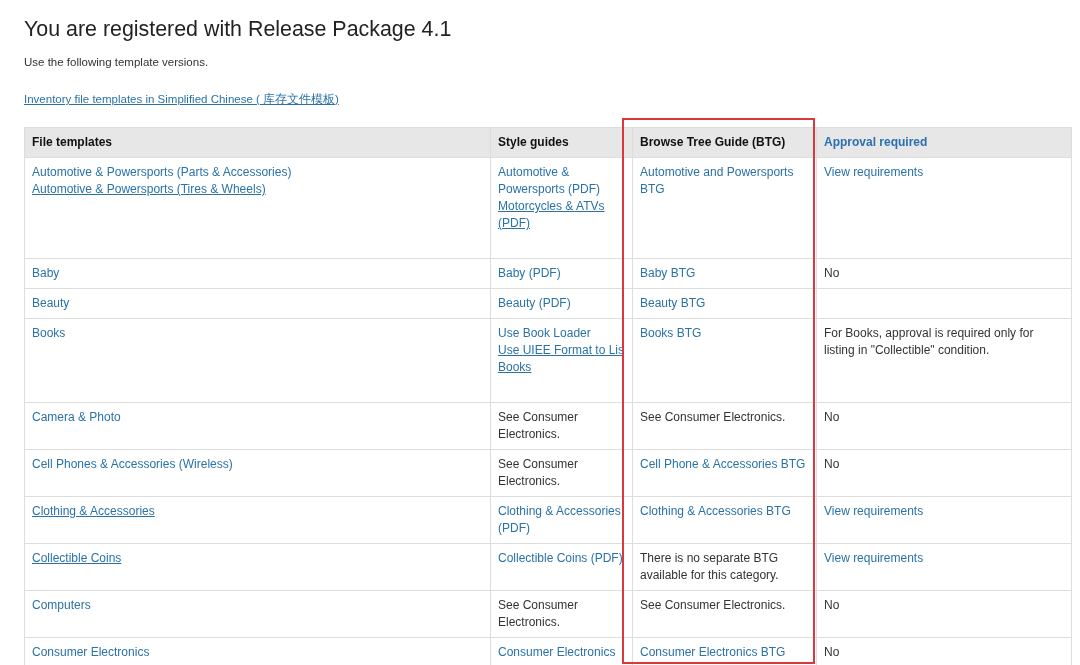 The image size is (1080, 665). I want to click on style-guide-link: Motorcycles & ATVs (PDF), so click(561, 215).